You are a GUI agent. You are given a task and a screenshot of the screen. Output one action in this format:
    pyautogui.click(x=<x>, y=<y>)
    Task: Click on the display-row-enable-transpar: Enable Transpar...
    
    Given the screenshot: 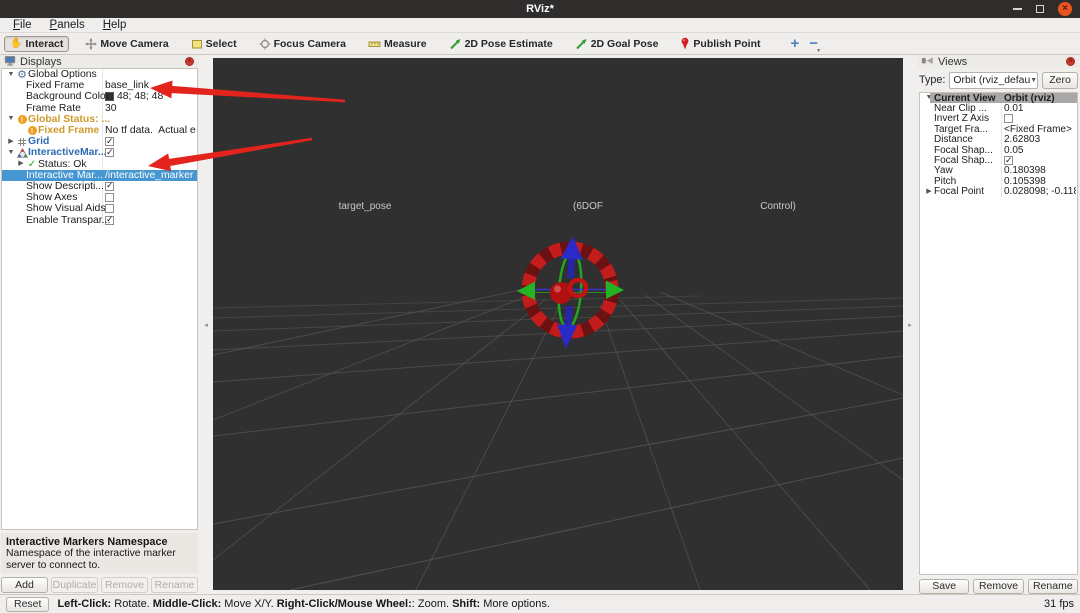 What is the action you would take?
    pyautogui.click(x=99, y=220)
    